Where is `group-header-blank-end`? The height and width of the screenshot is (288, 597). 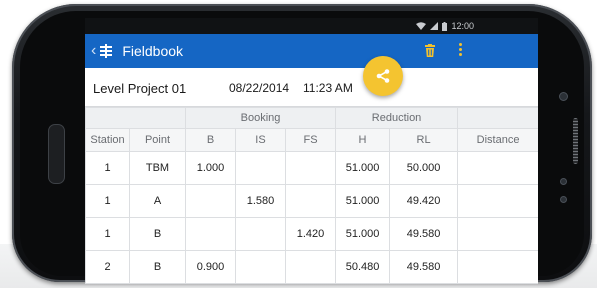
group-header-blank-end is located at coordinates (497, 118).